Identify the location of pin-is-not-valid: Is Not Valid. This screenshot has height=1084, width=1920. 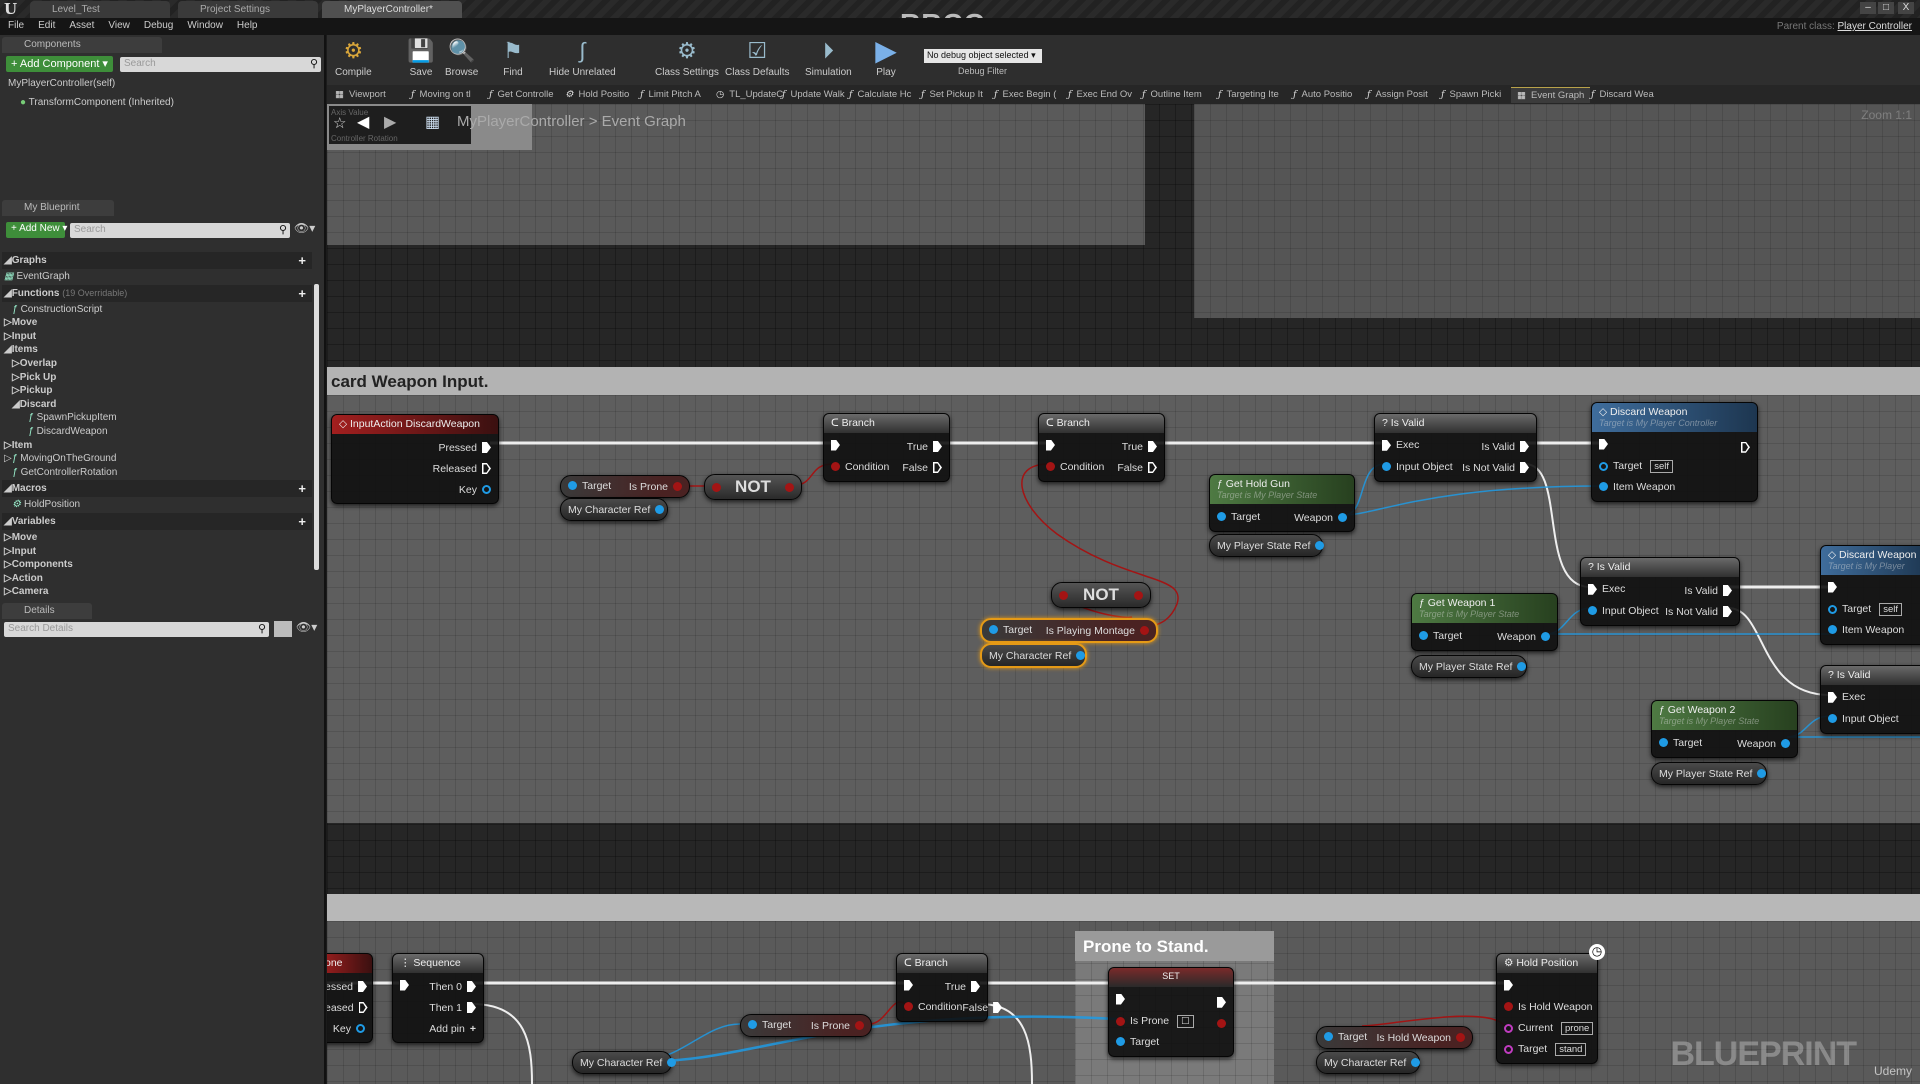
(1698, 612).